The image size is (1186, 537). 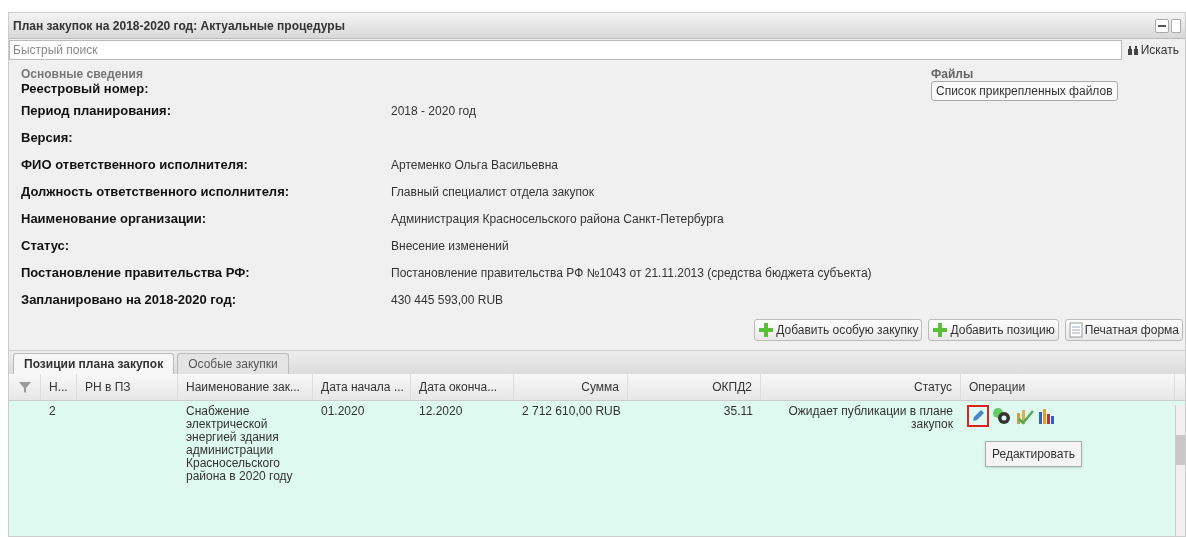 I want to click on window-title: План закупок на 2018-2020 год: Актуальные процедуры, so click(x=179, y=26).